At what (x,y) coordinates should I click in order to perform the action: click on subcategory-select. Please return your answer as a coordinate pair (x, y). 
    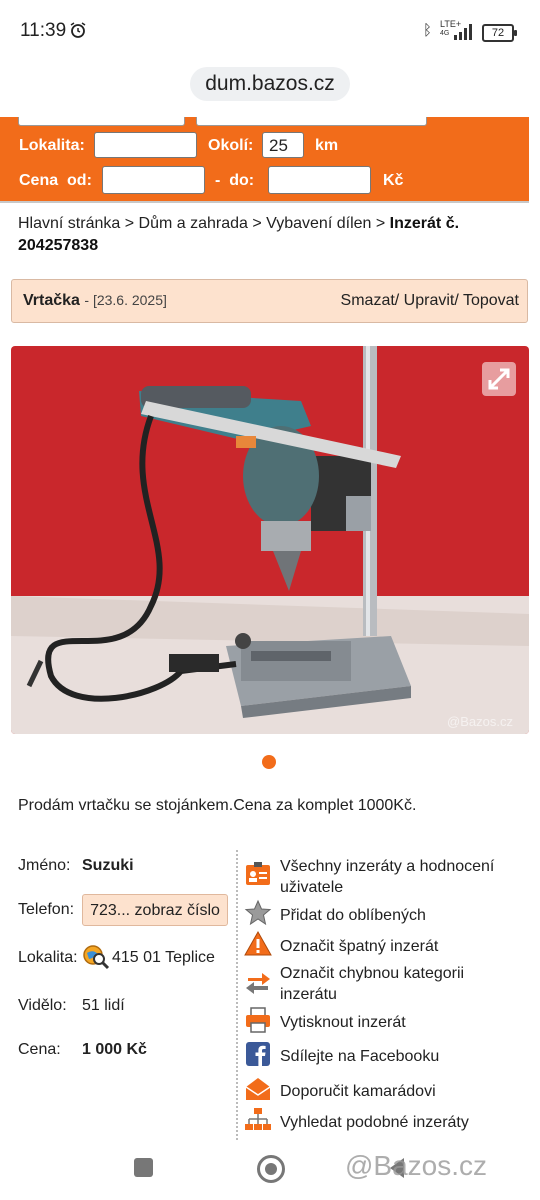
    Looking at the image, I should click on (311, 121).